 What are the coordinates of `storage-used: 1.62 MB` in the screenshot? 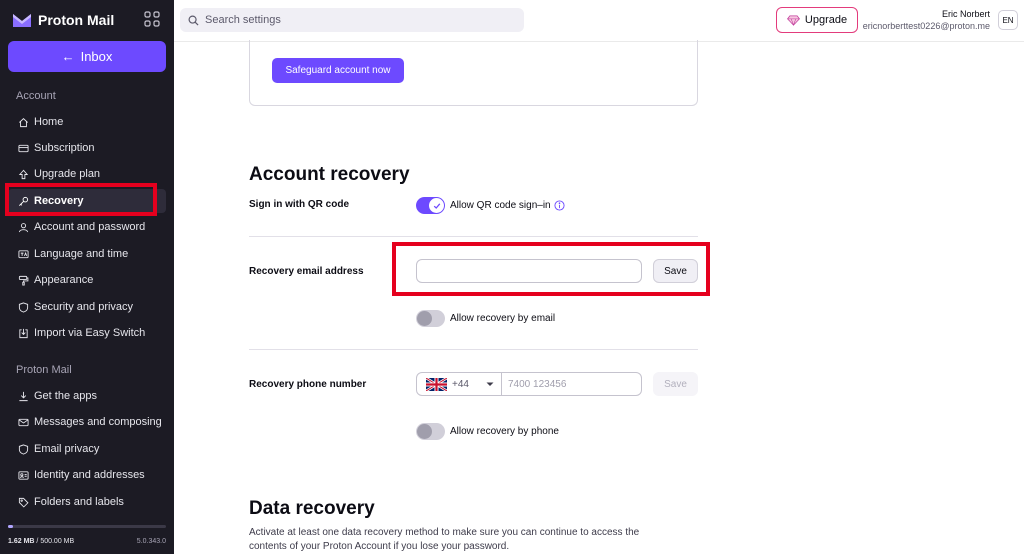 It's located at (21, 541).